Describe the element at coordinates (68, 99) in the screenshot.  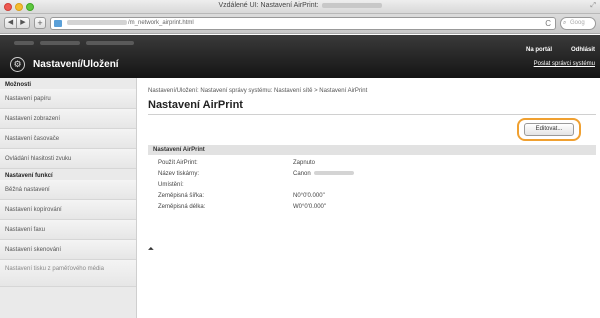
I see `sidebar-item-paper: Nastavení papíru` at that location.